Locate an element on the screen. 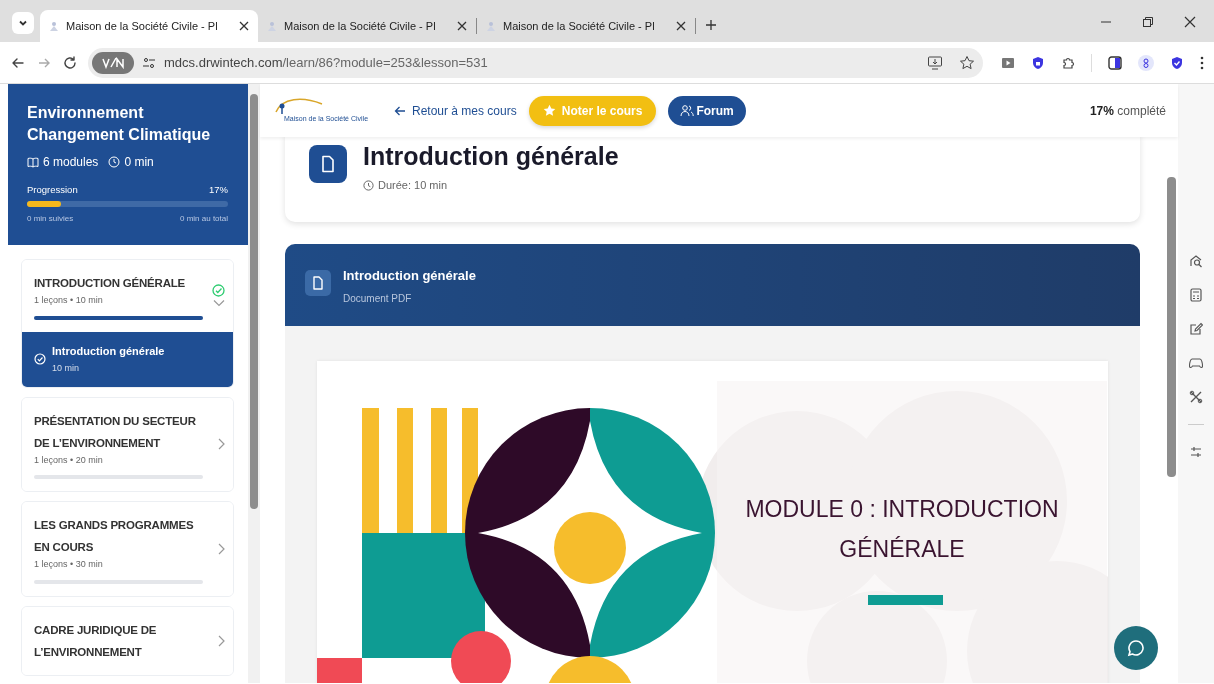 The height and width of the screenshot is (684, 1214). lesson-item: Introduction générale 10 min is located at coordinates (127, 359).